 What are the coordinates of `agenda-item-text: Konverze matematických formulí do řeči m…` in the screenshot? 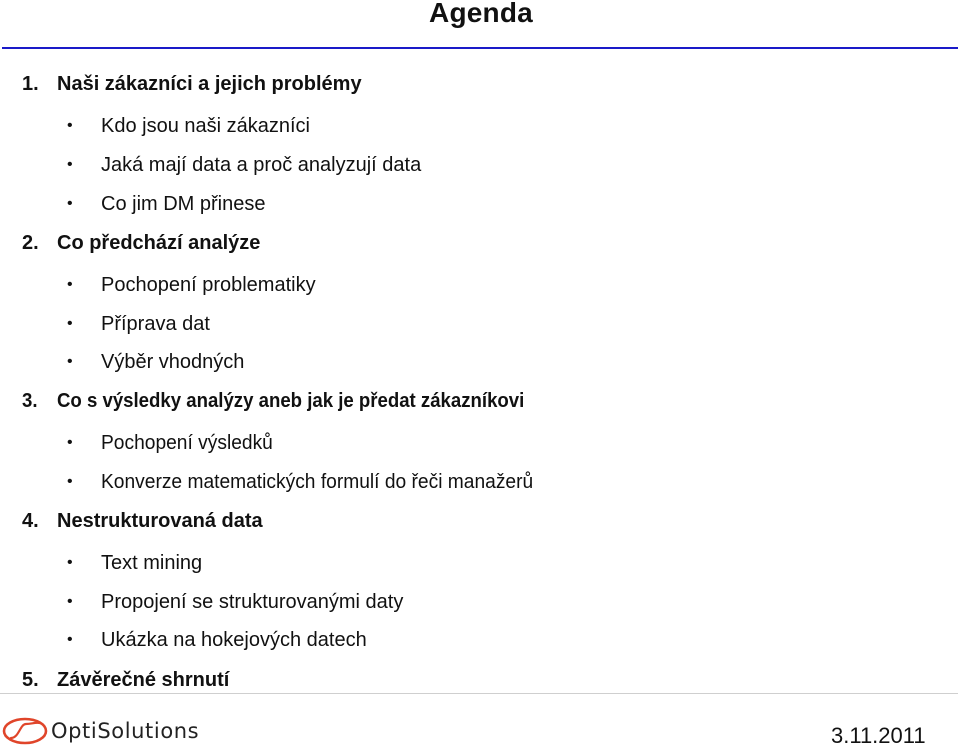 It's located at (317, 482).